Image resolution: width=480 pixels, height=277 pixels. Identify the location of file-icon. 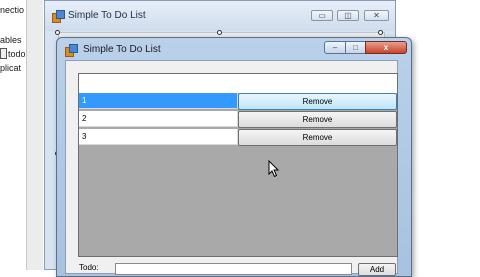
(3, 53).